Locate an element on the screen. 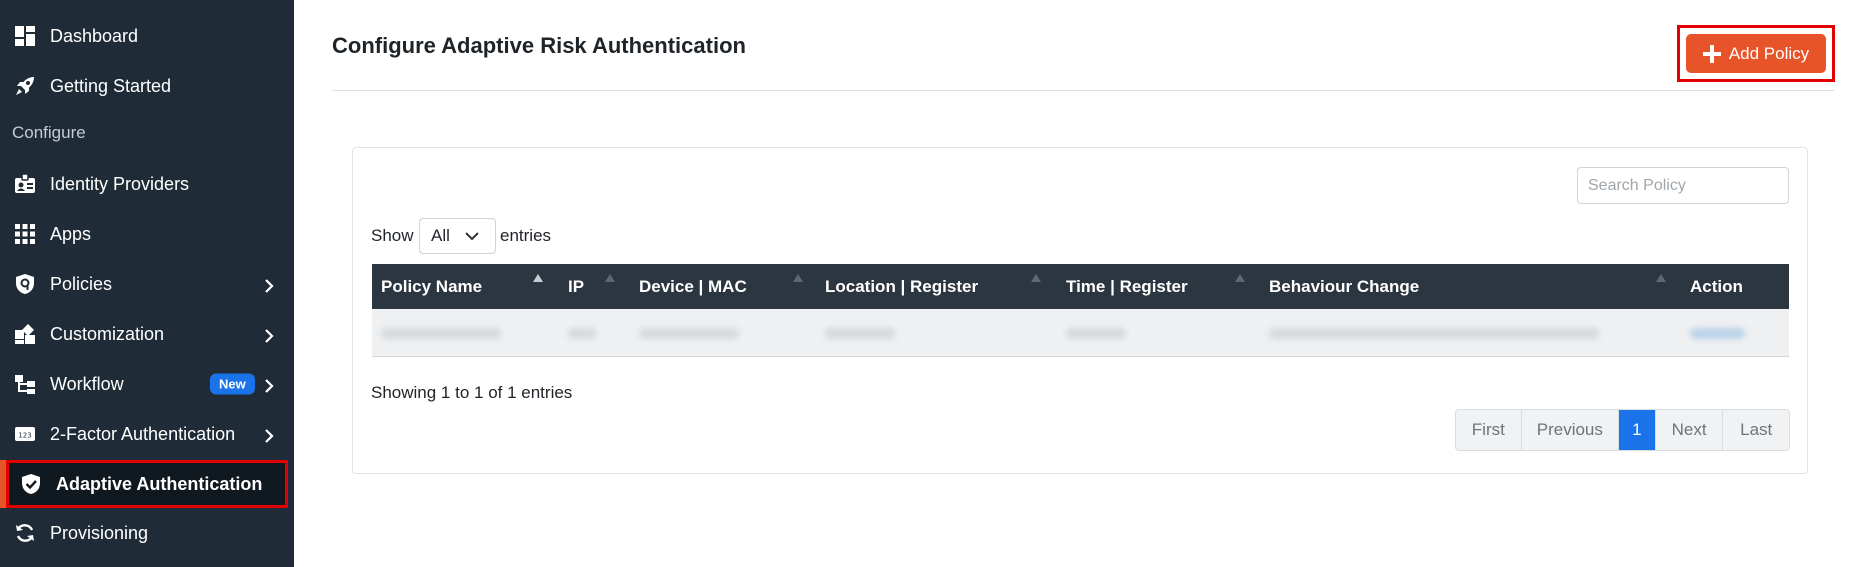  workflow-icon is located at coordinates (25, 384).